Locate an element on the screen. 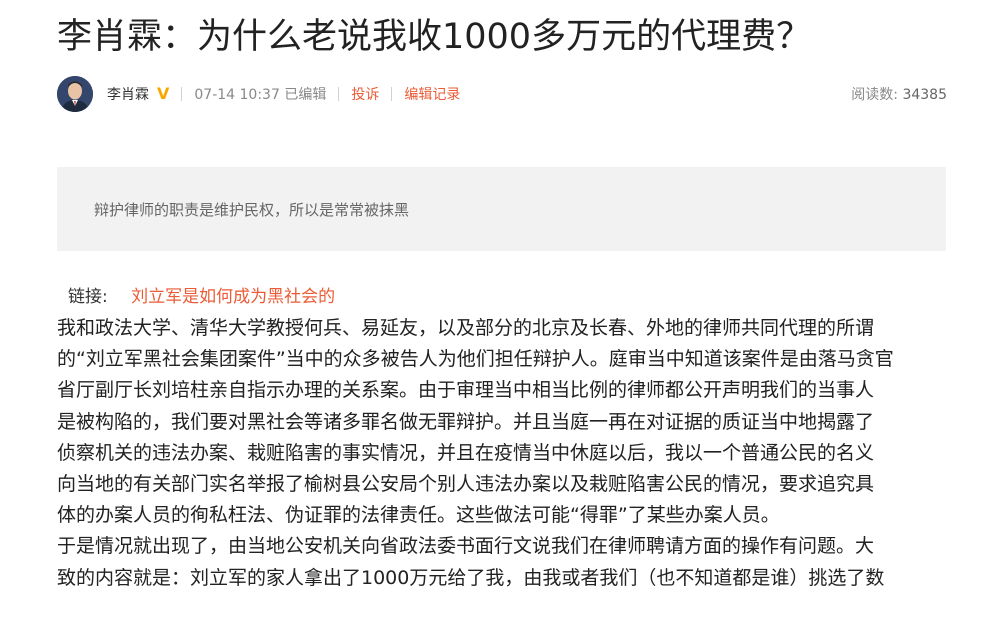 Image resolution: width=1000 pixels, height=629 pixels. report-link: 投诉 is located at coordinates (365, 94).